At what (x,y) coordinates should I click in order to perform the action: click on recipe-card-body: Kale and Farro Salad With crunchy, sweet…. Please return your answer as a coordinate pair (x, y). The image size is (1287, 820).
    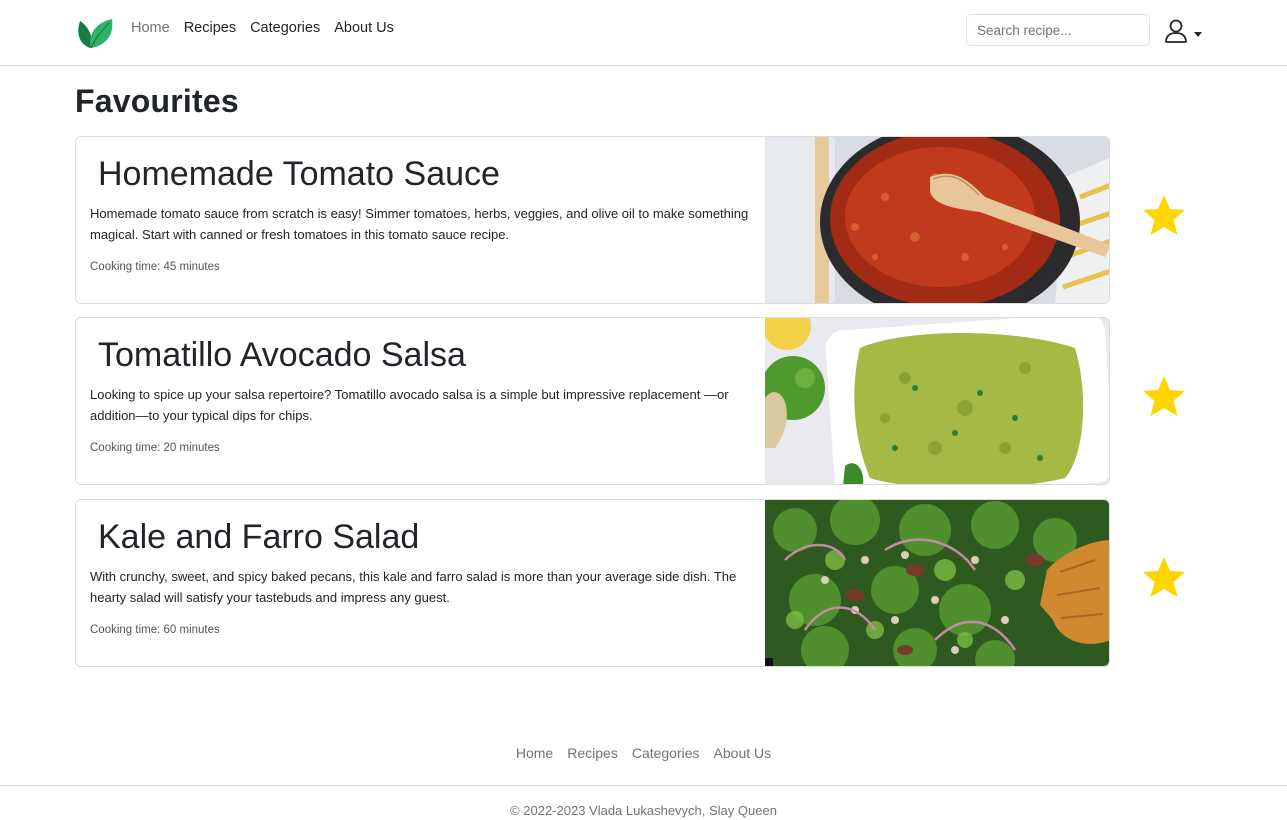
    Looking at the image, I should click on (420, 583).